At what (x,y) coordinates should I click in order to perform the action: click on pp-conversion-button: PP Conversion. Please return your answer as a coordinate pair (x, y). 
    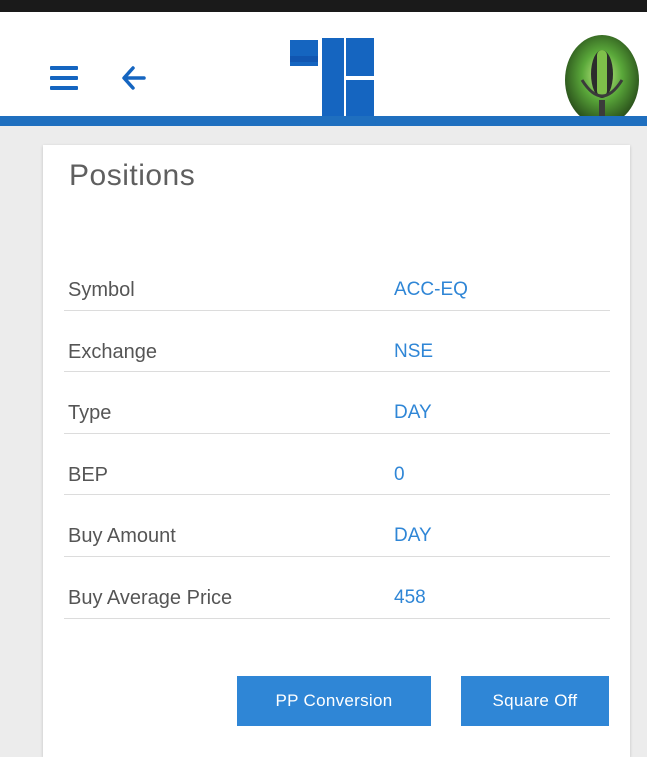
    Looking at the image, I should click on (334, 701).